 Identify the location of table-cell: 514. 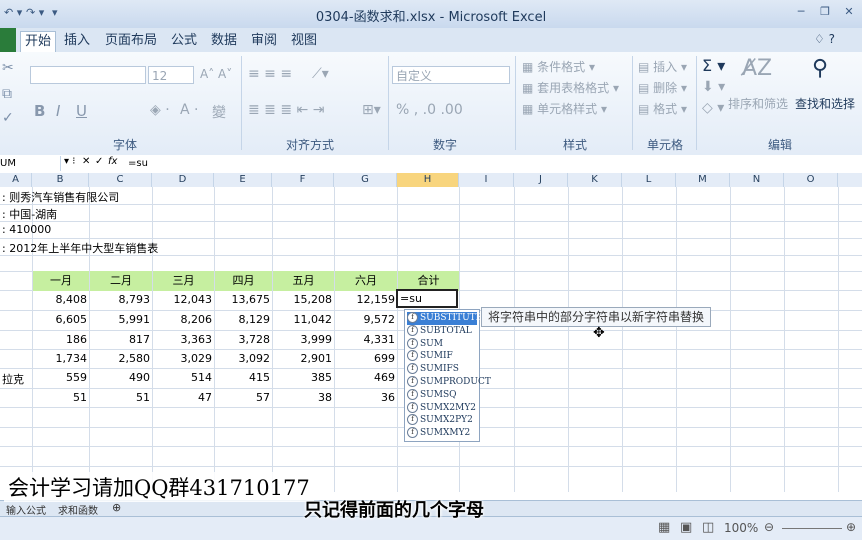
(184, 377).